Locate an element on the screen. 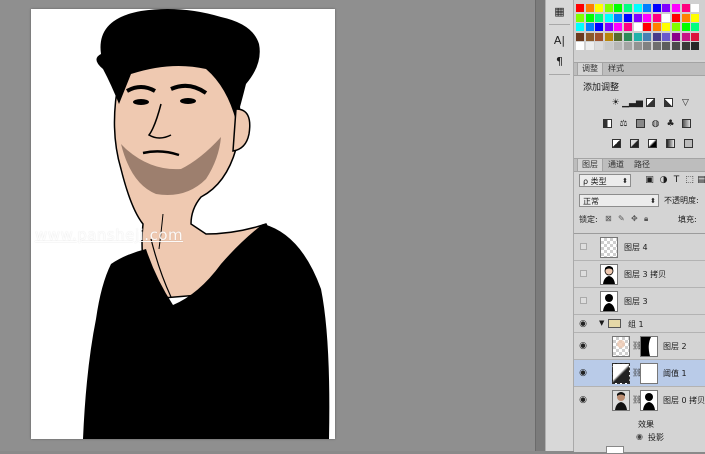 This screenshot has height=454, width=705. layer-row: ◉ ⛓ 图层 0 拷贝 is located at coordinates (639, 402).